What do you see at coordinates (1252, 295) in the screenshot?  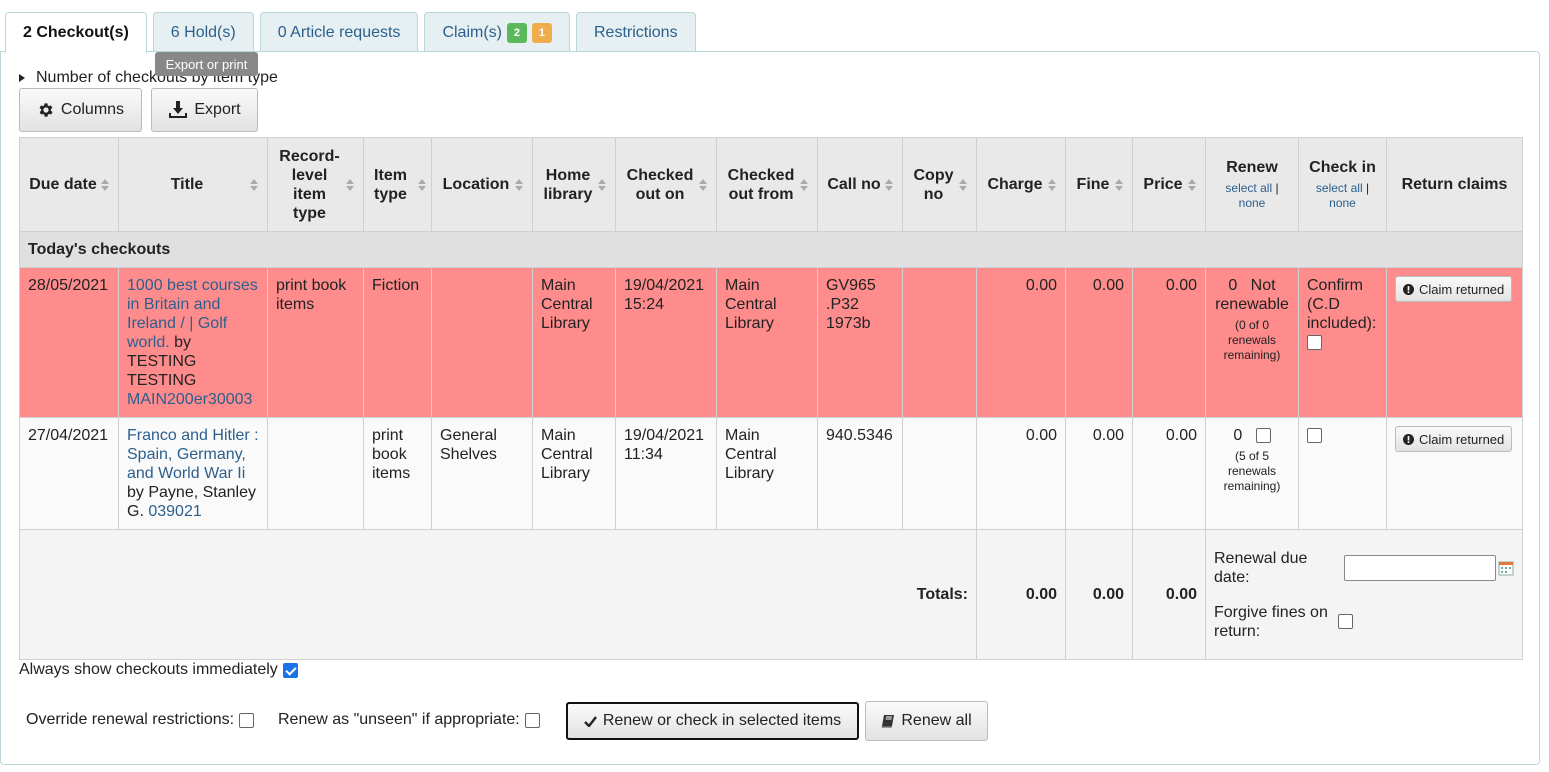 I see `renew-status: Not renewable` at bounding box center [1252, 295].